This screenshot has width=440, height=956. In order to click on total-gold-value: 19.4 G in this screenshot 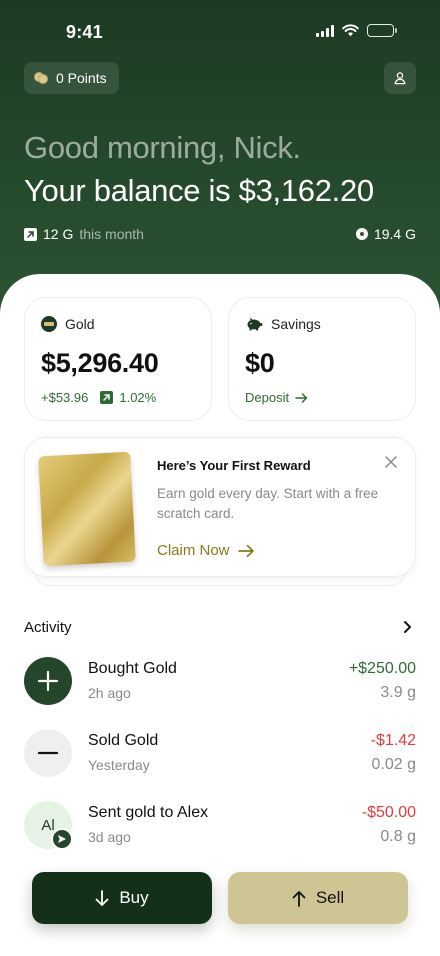, I will do `click(394, 234)`.